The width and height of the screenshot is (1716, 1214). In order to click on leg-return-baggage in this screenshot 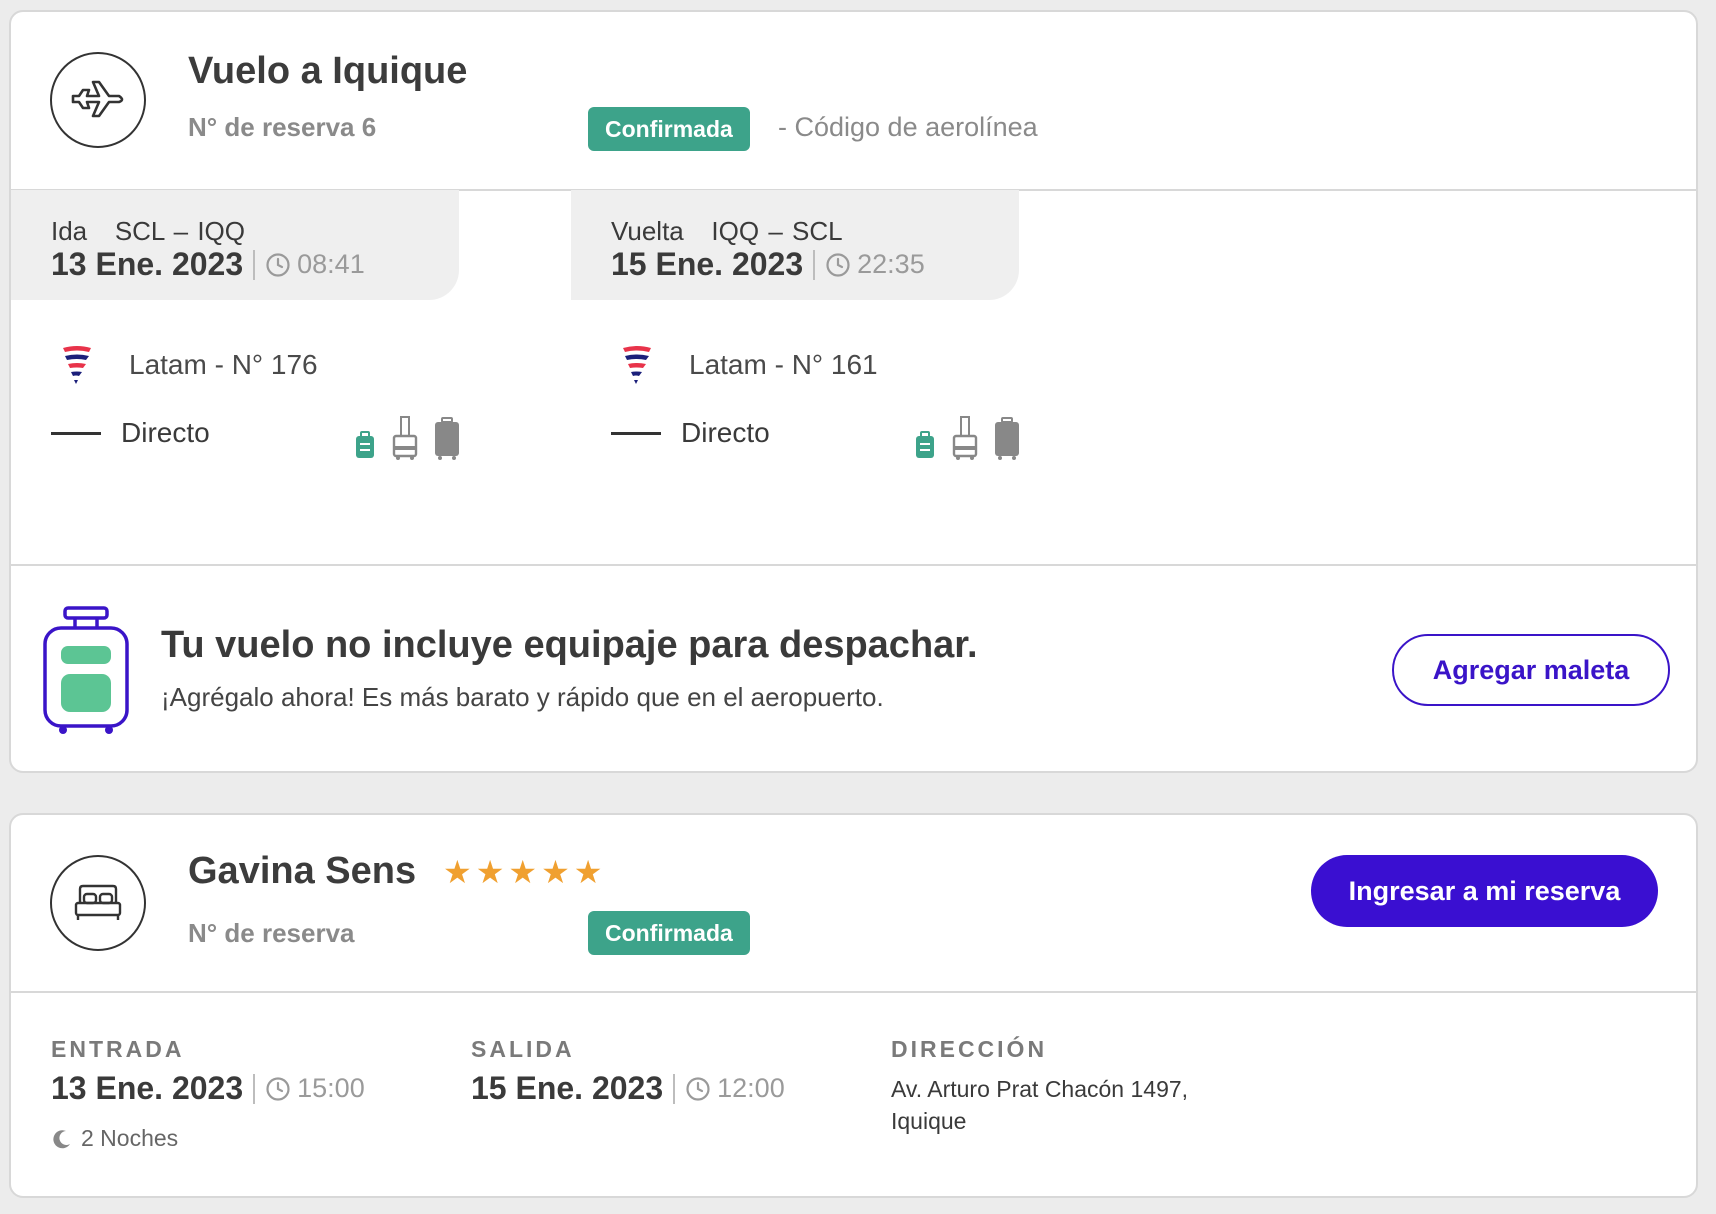, I will do `click(967, 438)`.